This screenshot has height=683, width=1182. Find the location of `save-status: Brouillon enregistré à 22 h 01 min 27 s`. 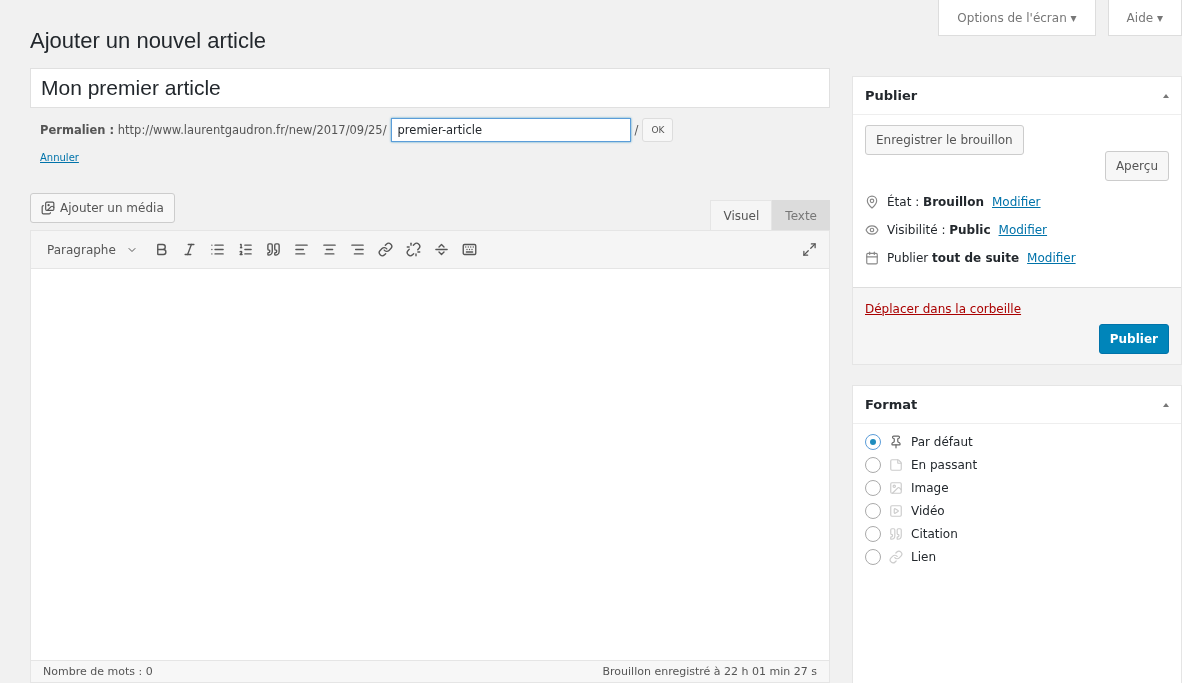

save-status: Brouillon enregistré à 22 h 01 min 27 s is located at coordinates (709, 671).